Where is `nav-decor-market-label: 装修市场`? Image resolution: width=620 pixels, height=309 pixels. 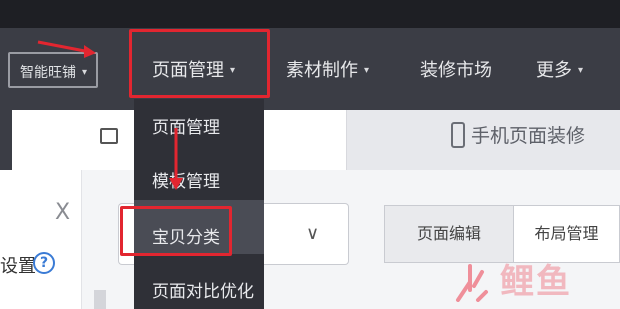
nav-decor-market-label: 装修市场 is located at coordinates (456, 70).